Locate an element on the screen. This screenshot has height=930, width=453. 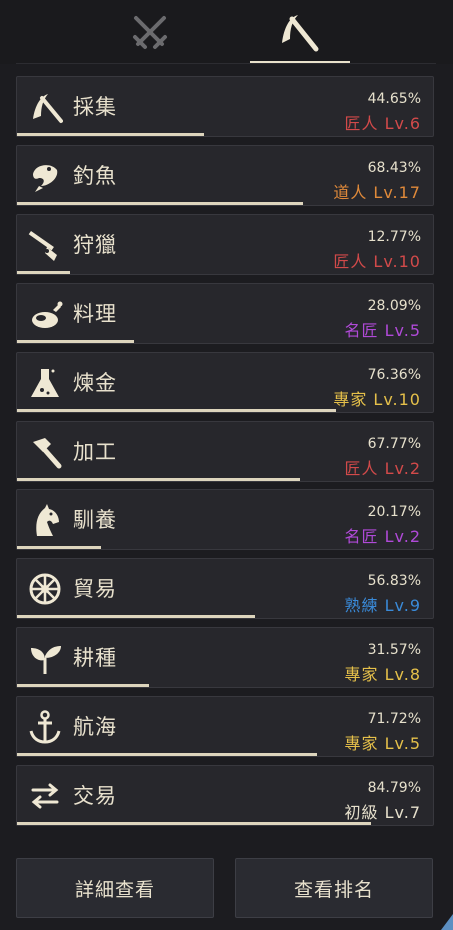
tab-bar is located at coordinates (226, 32).